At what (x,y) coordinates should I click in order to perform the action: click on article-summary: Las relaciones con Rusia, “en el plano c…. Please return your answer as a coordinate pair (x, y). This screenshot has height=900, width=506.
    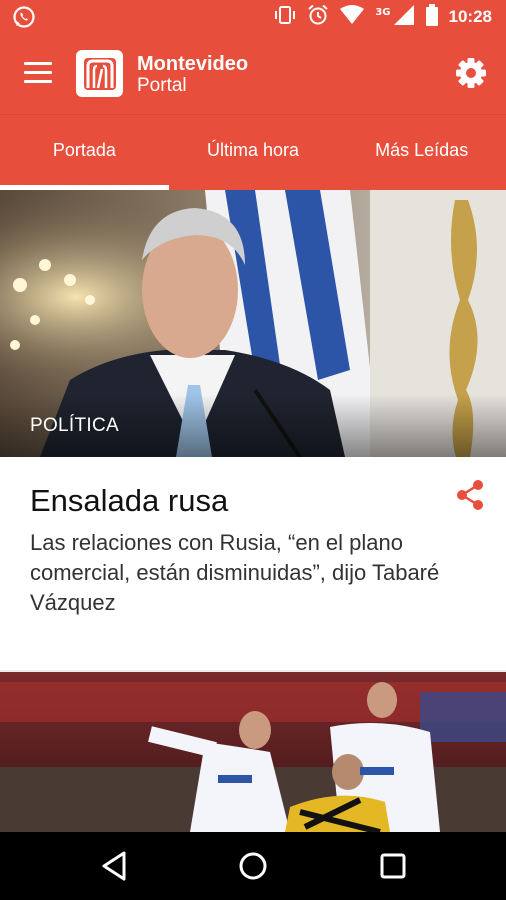
    Looking at the image, I should click on (235, 572).